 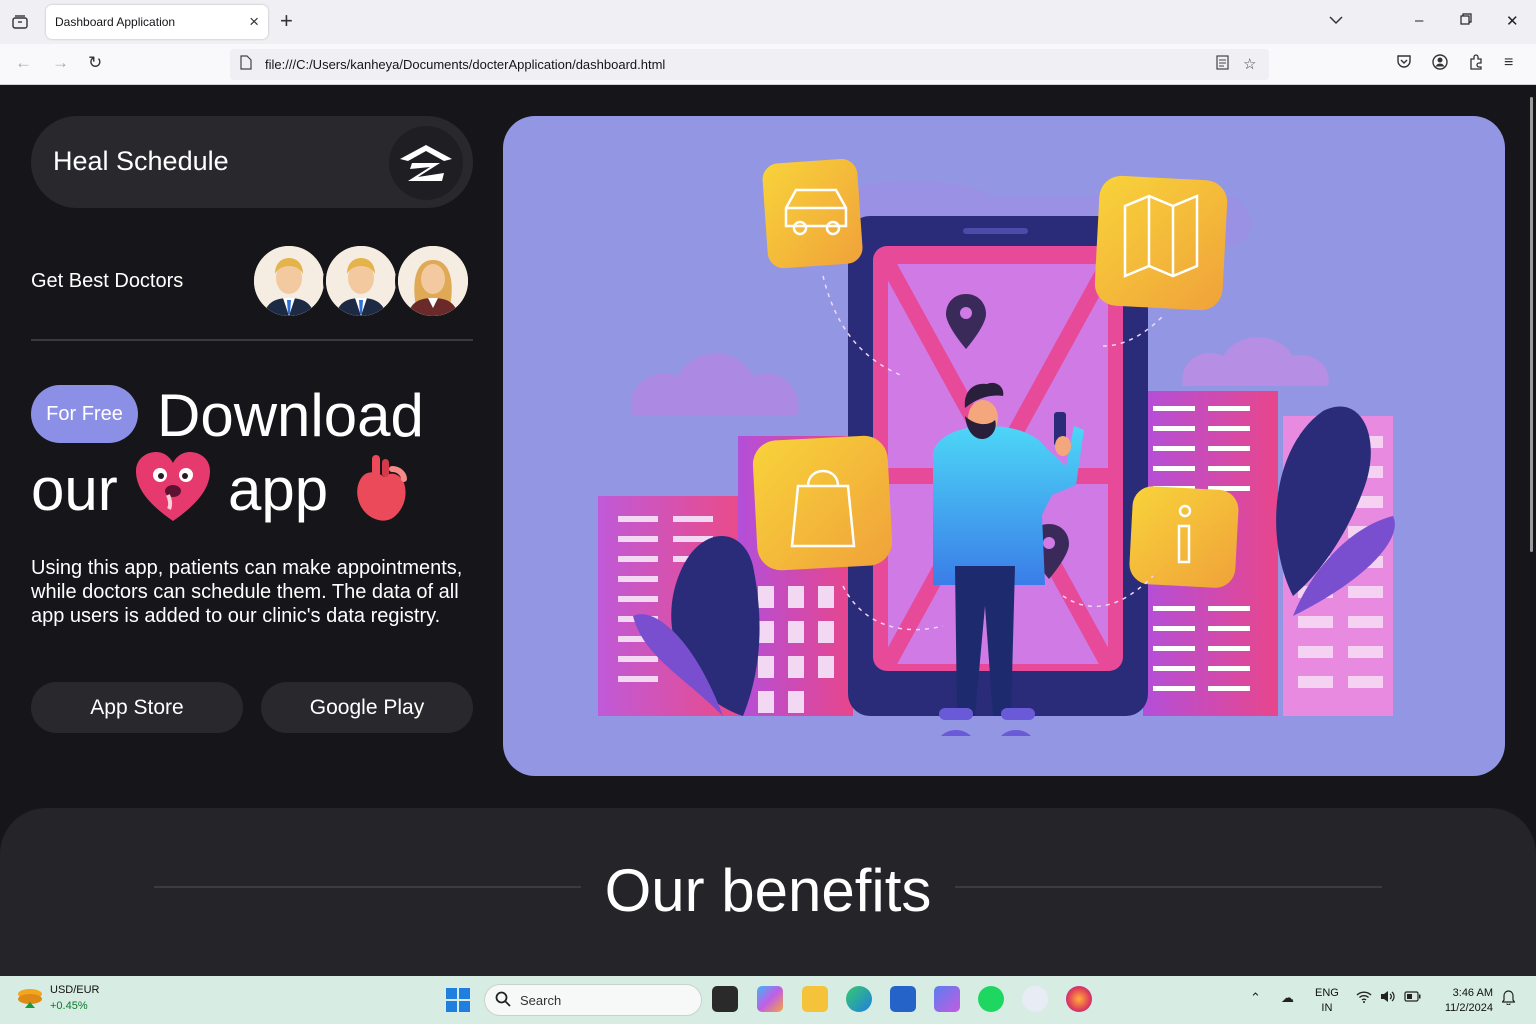 I want to click on tab-list-icon, so click(x=20, y=22).